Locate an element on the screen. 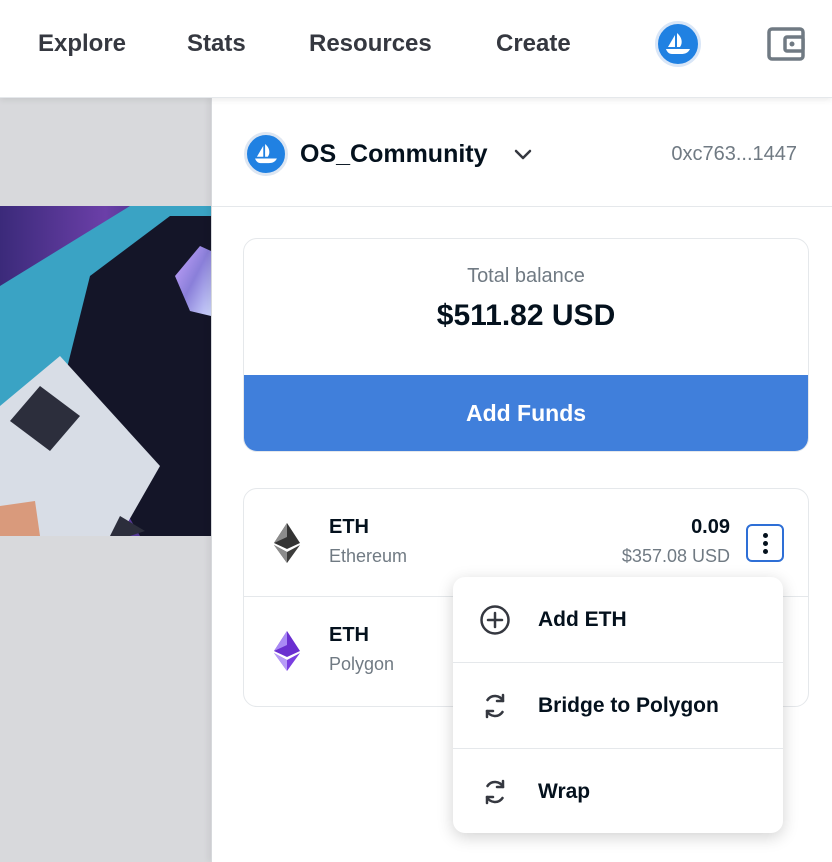 Image resolution: width=832 pixels, height=862 pixels. menu-item-label: Add ETH is located at coordinates (582, 619).